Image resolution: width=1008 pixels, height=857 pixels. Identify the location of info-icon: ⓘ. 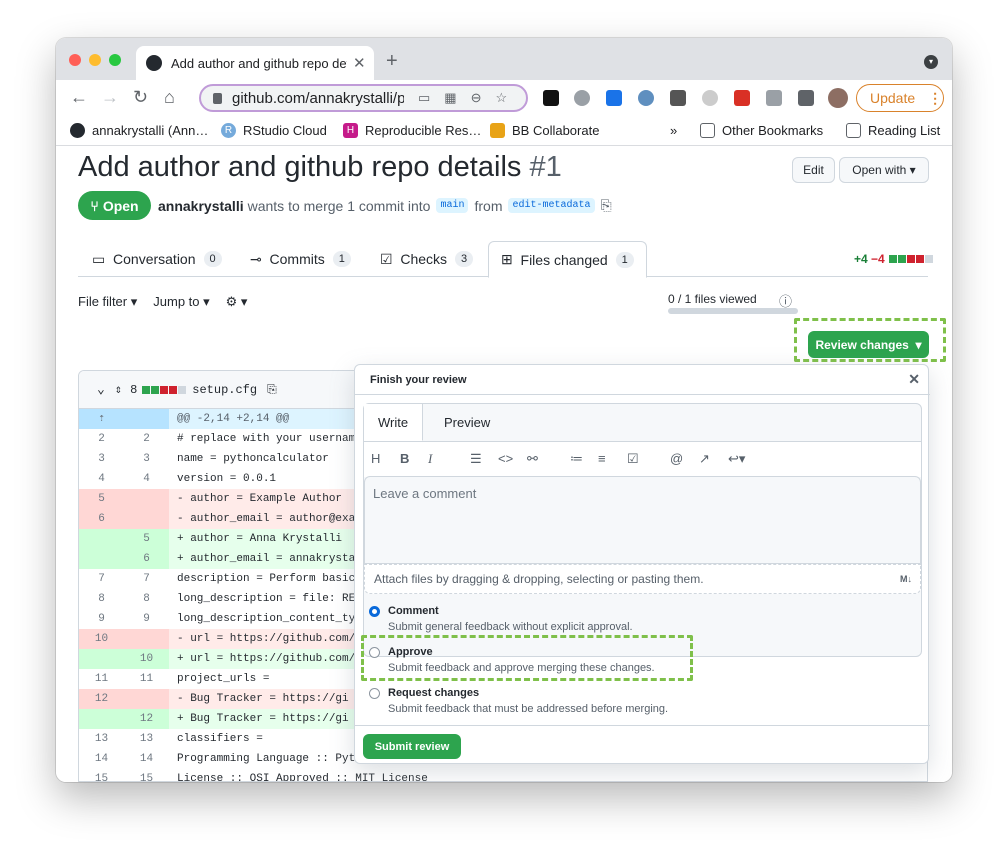
(785, 300).